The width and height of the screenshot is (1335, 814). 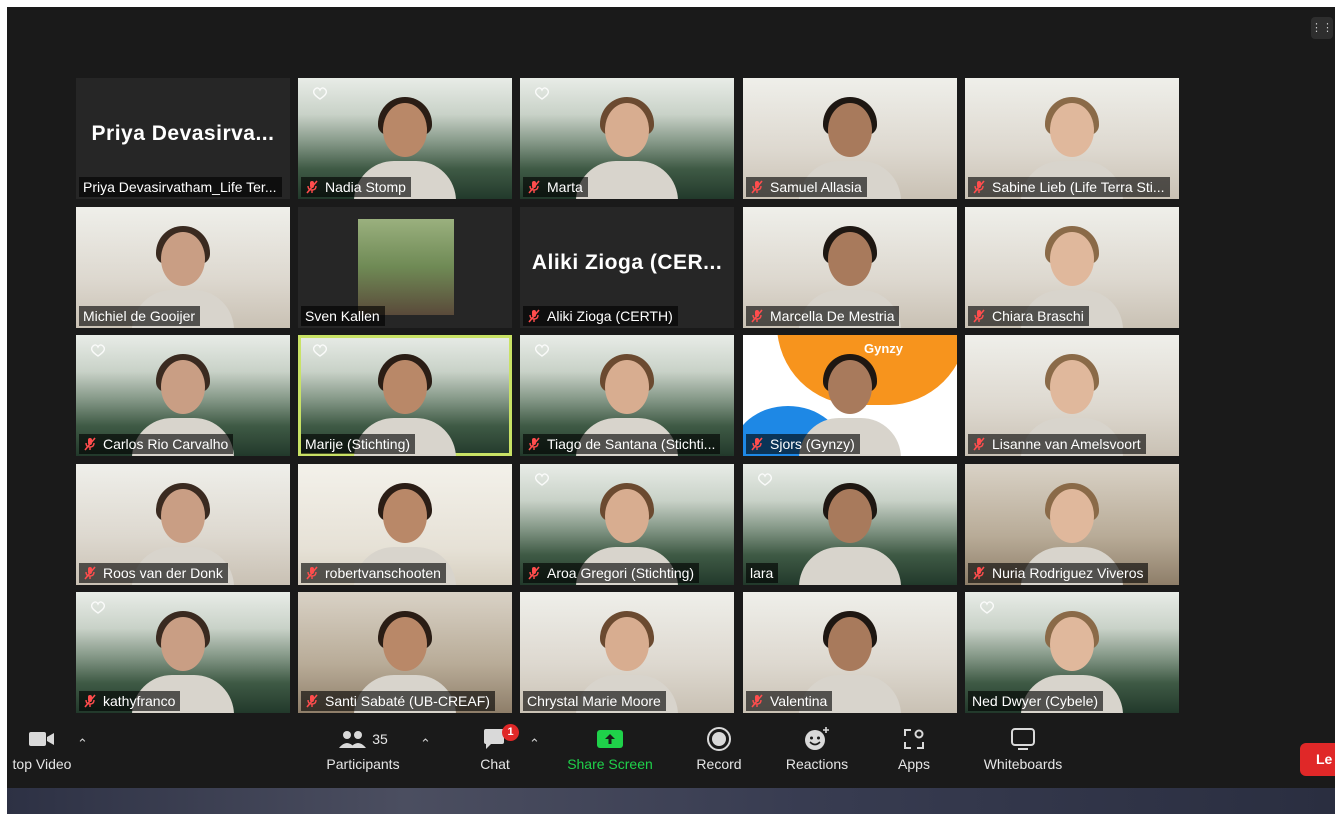 I want to click on apps-button: Apps, so click(x=914, y=755).